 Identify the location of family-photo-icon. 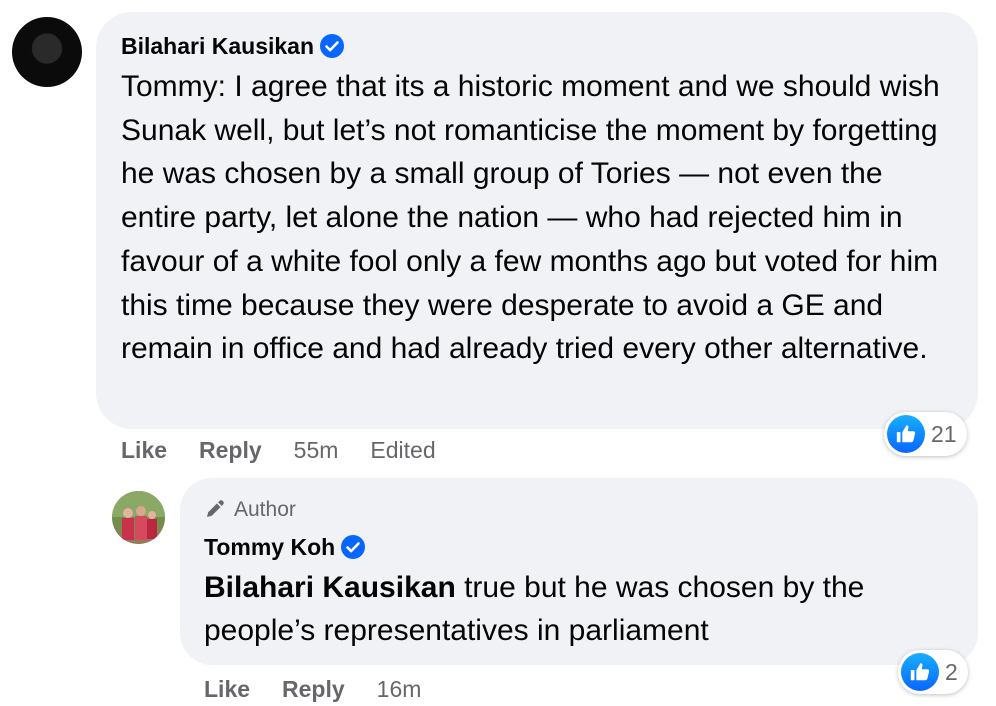
(138, 515).